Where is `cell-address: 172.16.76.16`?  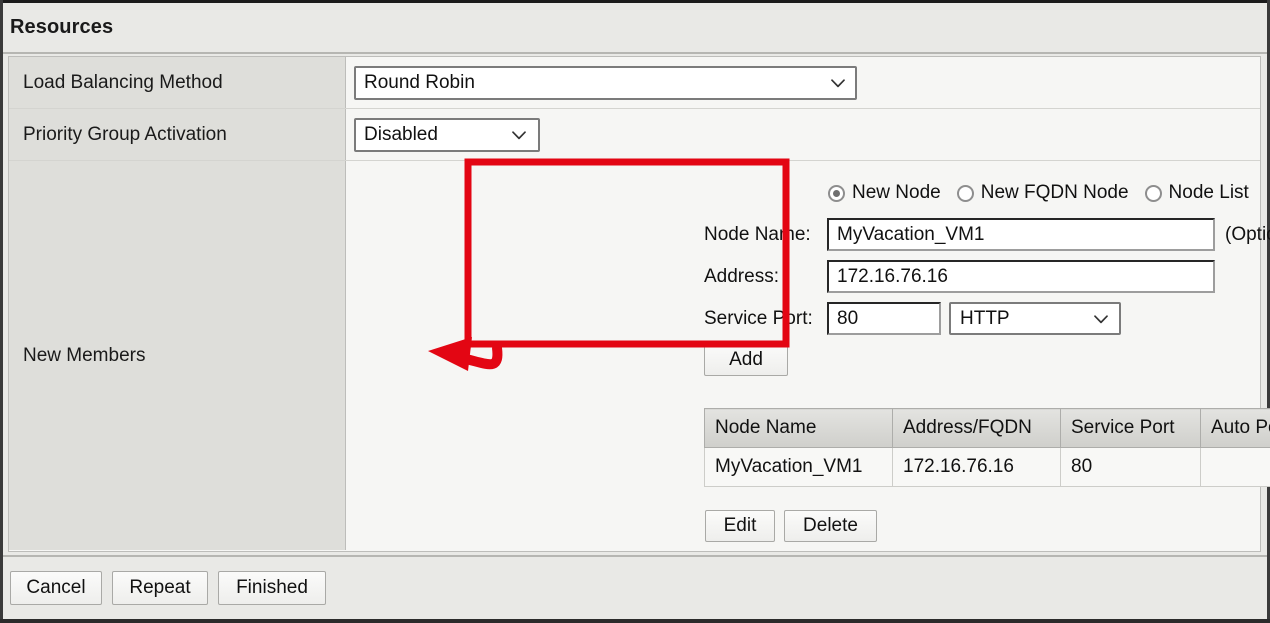
cell-address: 172.16.76.16 is located at coordinates (976, 467).